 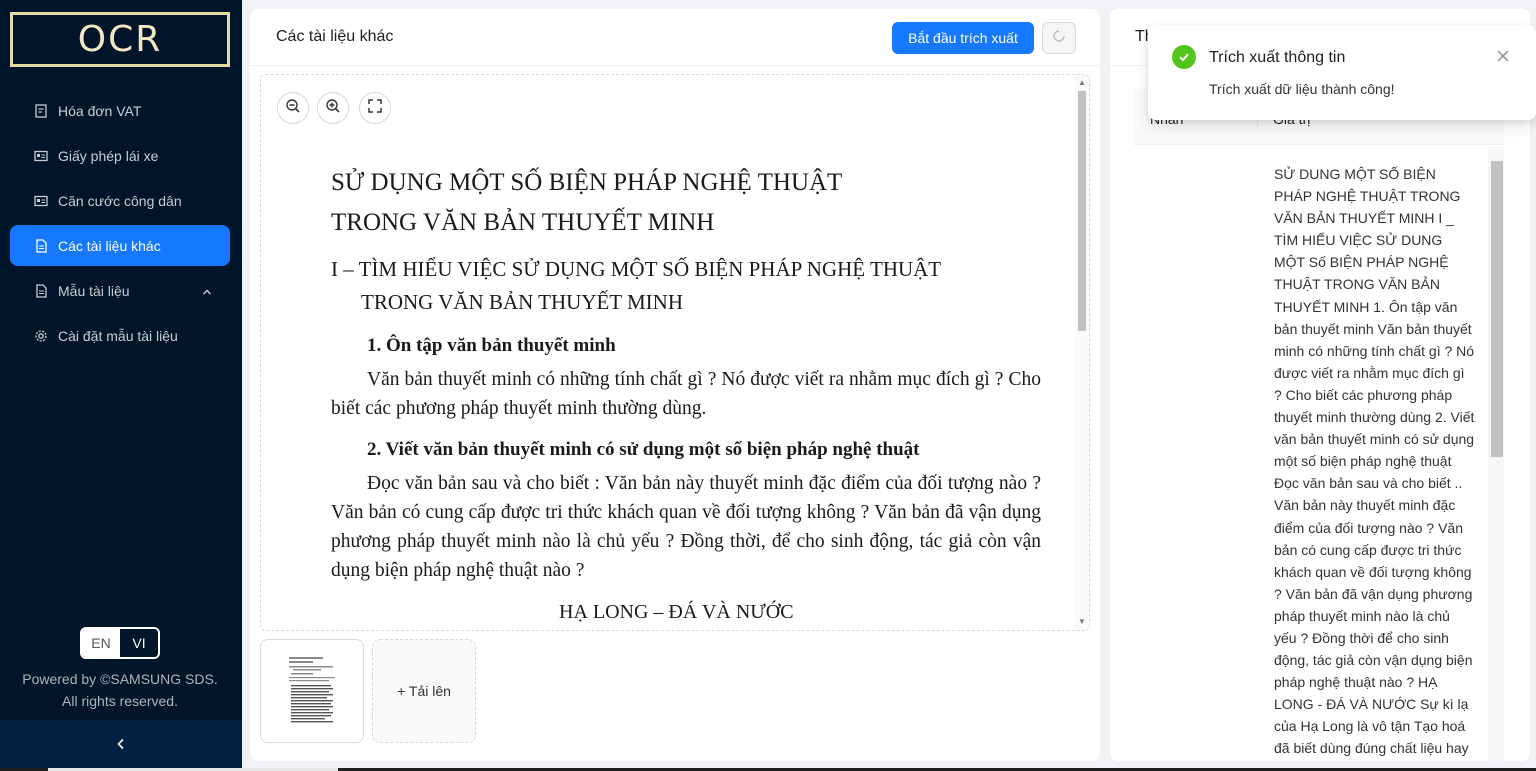 I want to click on reload-icon, so click(x=1059, y=38).